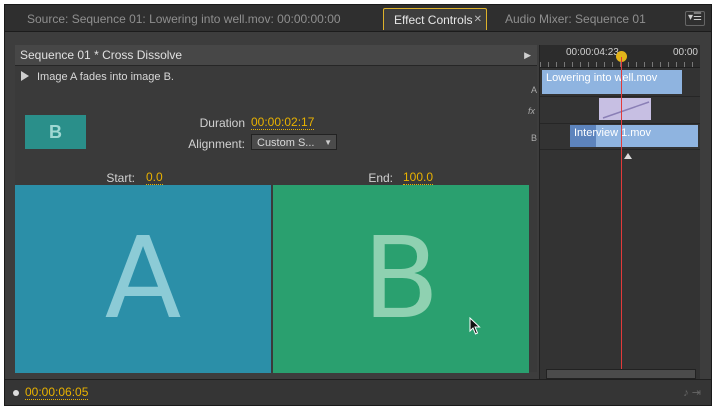 This screenshot has width=718, height=413. Describe the element at coordinates (613, 133) in the screenshot. I see `clip-b-name: Interview 1.mov` at that location.